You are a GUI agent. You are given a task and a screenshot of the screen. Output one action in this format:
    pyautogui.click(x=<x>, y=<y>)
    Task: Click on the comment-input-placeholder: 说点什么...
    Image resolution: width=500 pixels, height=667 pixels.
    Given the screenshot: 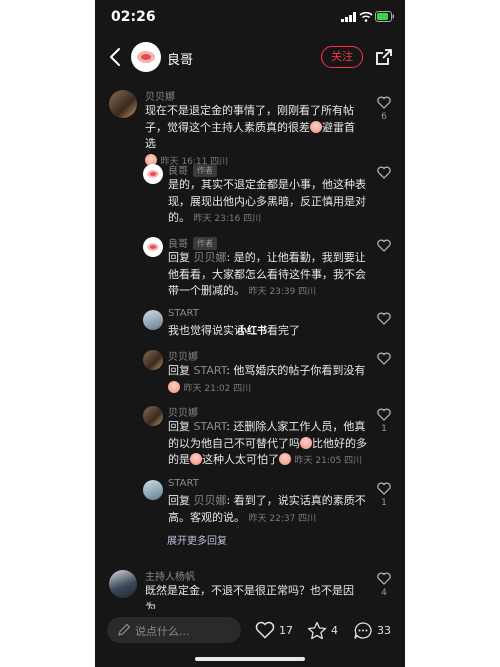 What is the action you would take?
    pyautogui.click(x=162, y=631)
    